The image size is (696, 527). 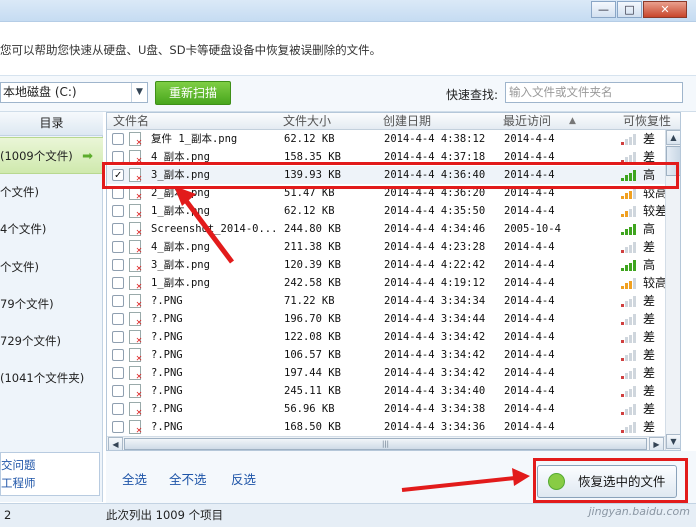 I want to click on rescan-button: 重新扫描, so click(x=193, y=93).